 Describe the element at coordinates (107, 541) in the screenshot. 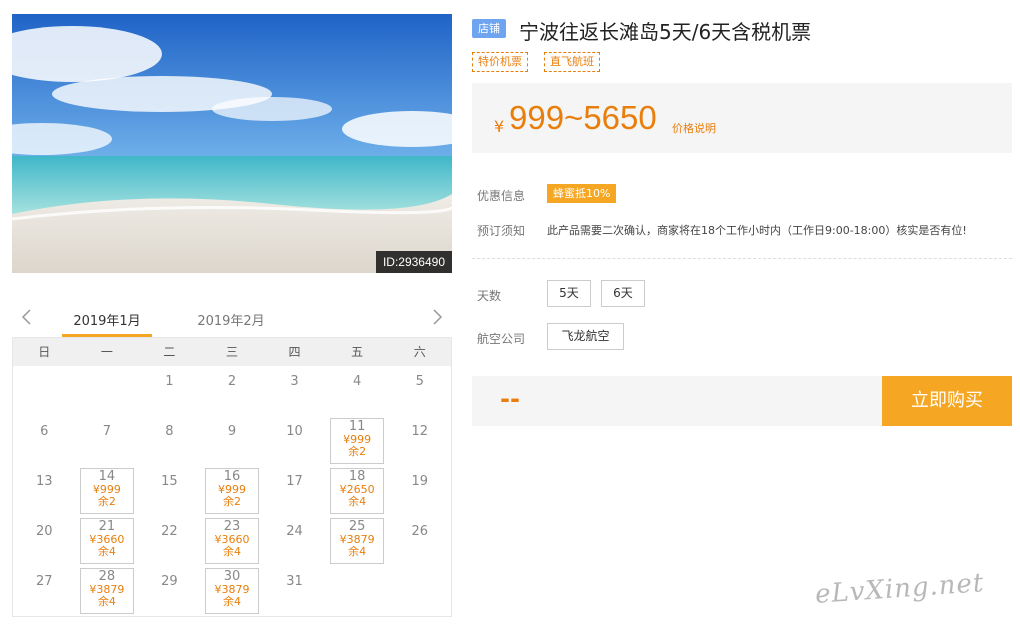

I see `calendar-day-available: 21 ¥3660 余4` at that location.